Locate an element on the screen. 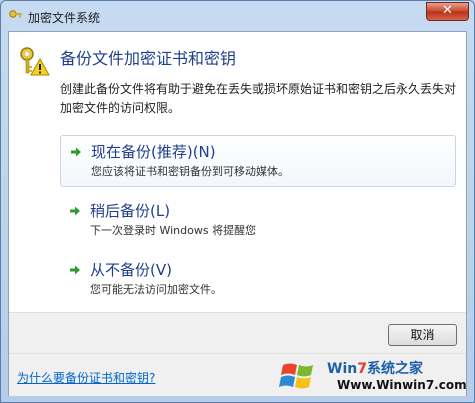 This screenshot has width=475, height=403. option-title: 稍后备份(L) is located at coordinates (130, 211).